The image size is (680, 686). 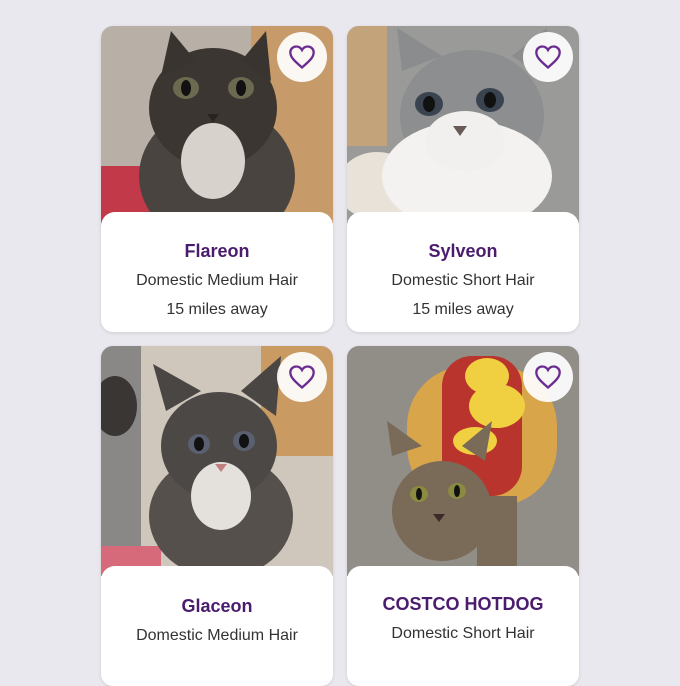 I want to click on pet-name: Flareon, so click(x=217, y=251).